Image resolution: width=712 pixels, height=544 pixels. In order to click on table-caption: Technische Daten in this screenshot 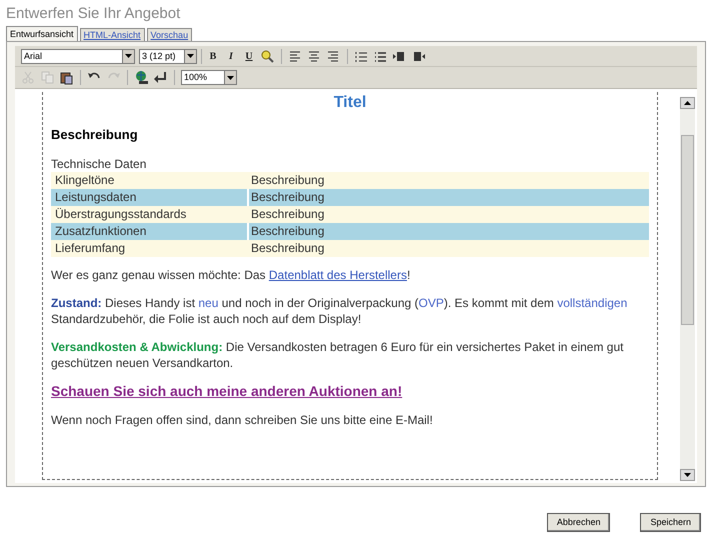, I will do `click(98, 164)`.